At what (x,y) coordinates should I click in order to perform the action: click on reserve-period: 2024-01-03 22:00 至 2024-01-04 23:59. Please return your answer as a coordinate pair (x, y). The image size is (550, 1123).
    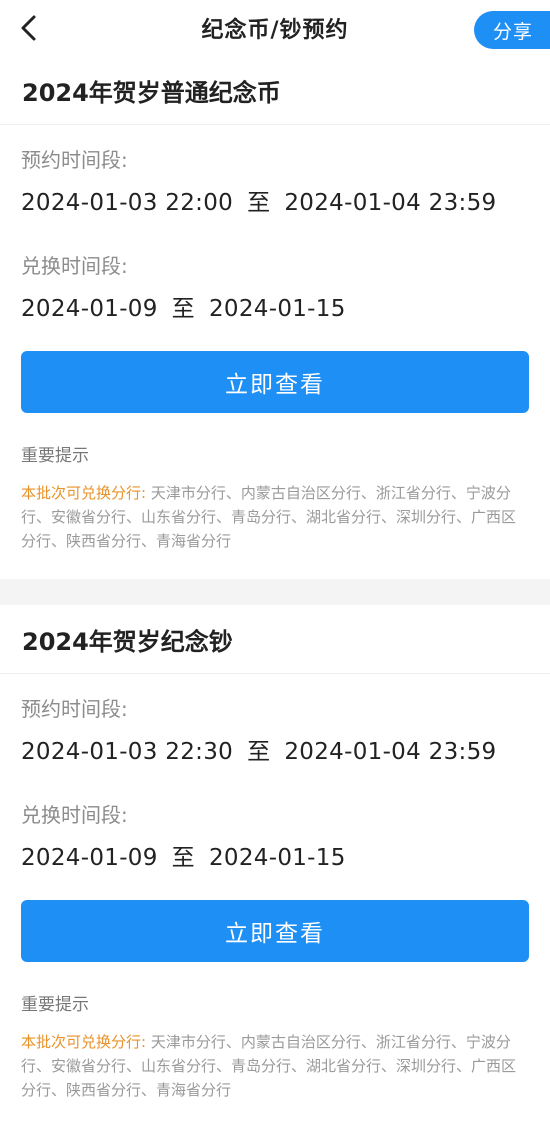
    Looking at the image, I should click on (275, 203).